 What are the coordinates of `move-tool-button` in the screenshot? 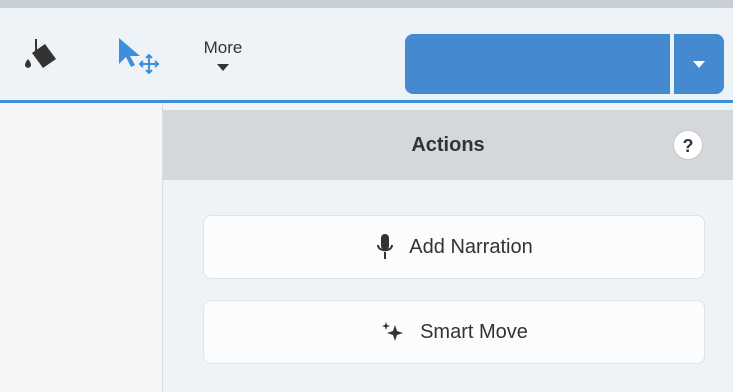 It's located at (137, 57).